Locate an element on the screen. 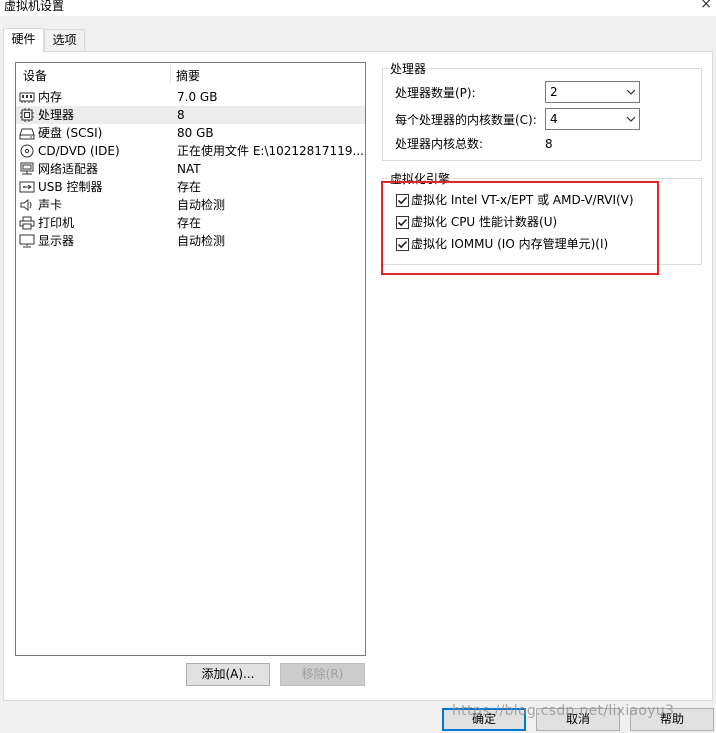 The height and width of the screenshot is (733, 716). device-name: CD/DVD (IDE) is located at coordinates (79, 151).